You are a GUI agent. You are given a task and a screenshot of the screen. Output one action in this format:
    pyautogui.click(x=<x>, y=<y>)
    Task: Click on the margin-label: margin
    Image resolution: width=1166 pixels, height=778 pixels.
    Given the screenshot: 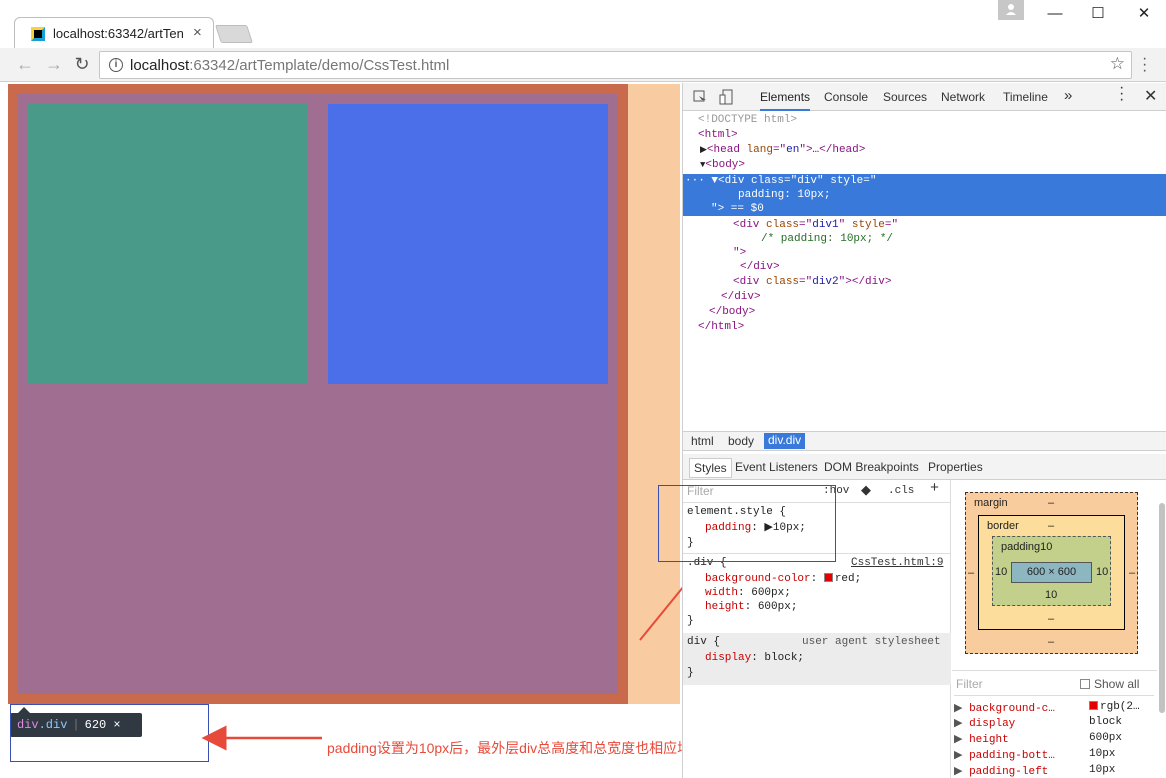 What is the action you would take?
    pyautogui.click(x=991, y=503)
    